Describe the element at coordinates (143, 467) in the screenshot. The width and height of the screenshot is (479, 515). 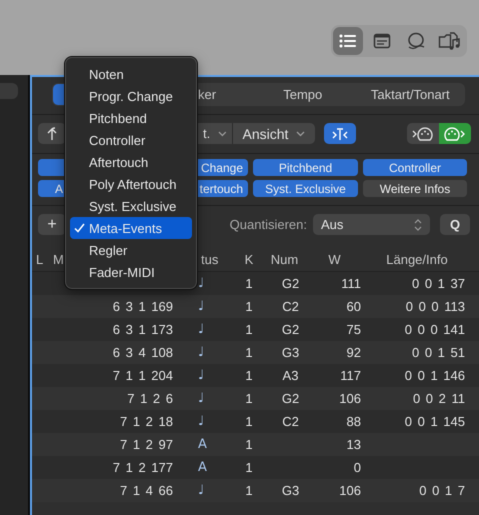
I see `position-cell-text: 7 1 2 177` at that location.